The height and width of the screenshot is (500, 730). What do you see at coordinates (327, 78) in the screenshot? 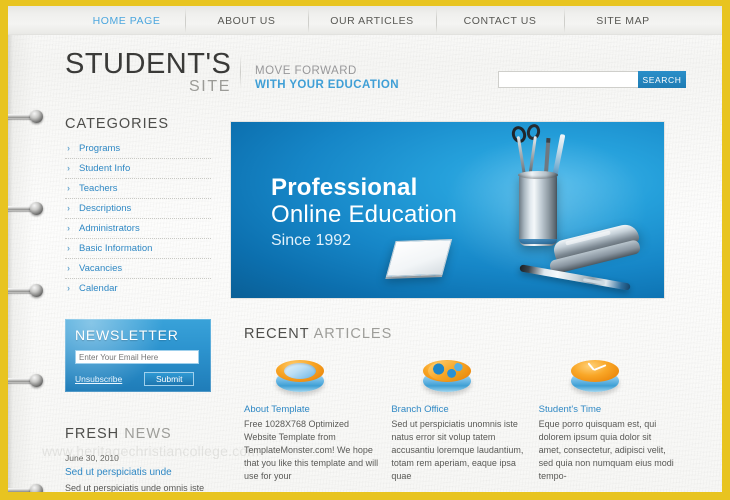
I see `site-tagline: MOVE FORWARD WITH YOUR EDUCATION` at bounding box center [327, 78].